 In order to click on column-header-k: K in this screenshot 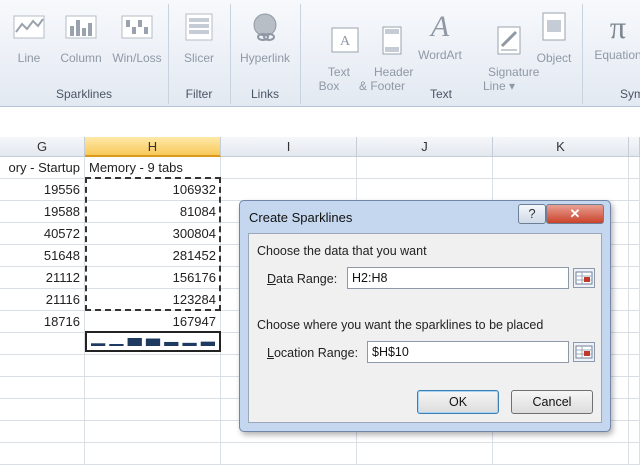, I will do `click(561, 147)`.